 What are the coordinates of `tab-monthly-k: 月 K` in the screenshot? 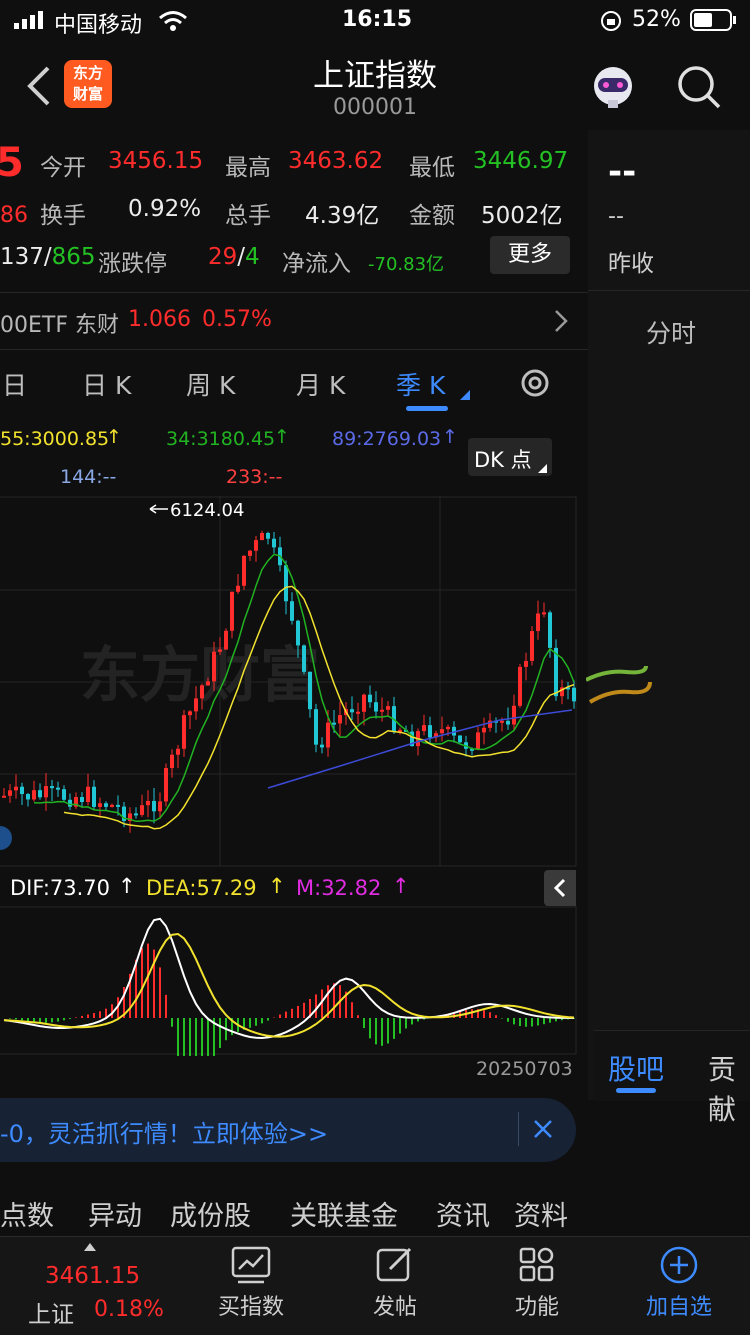 It's located at (320, 384).